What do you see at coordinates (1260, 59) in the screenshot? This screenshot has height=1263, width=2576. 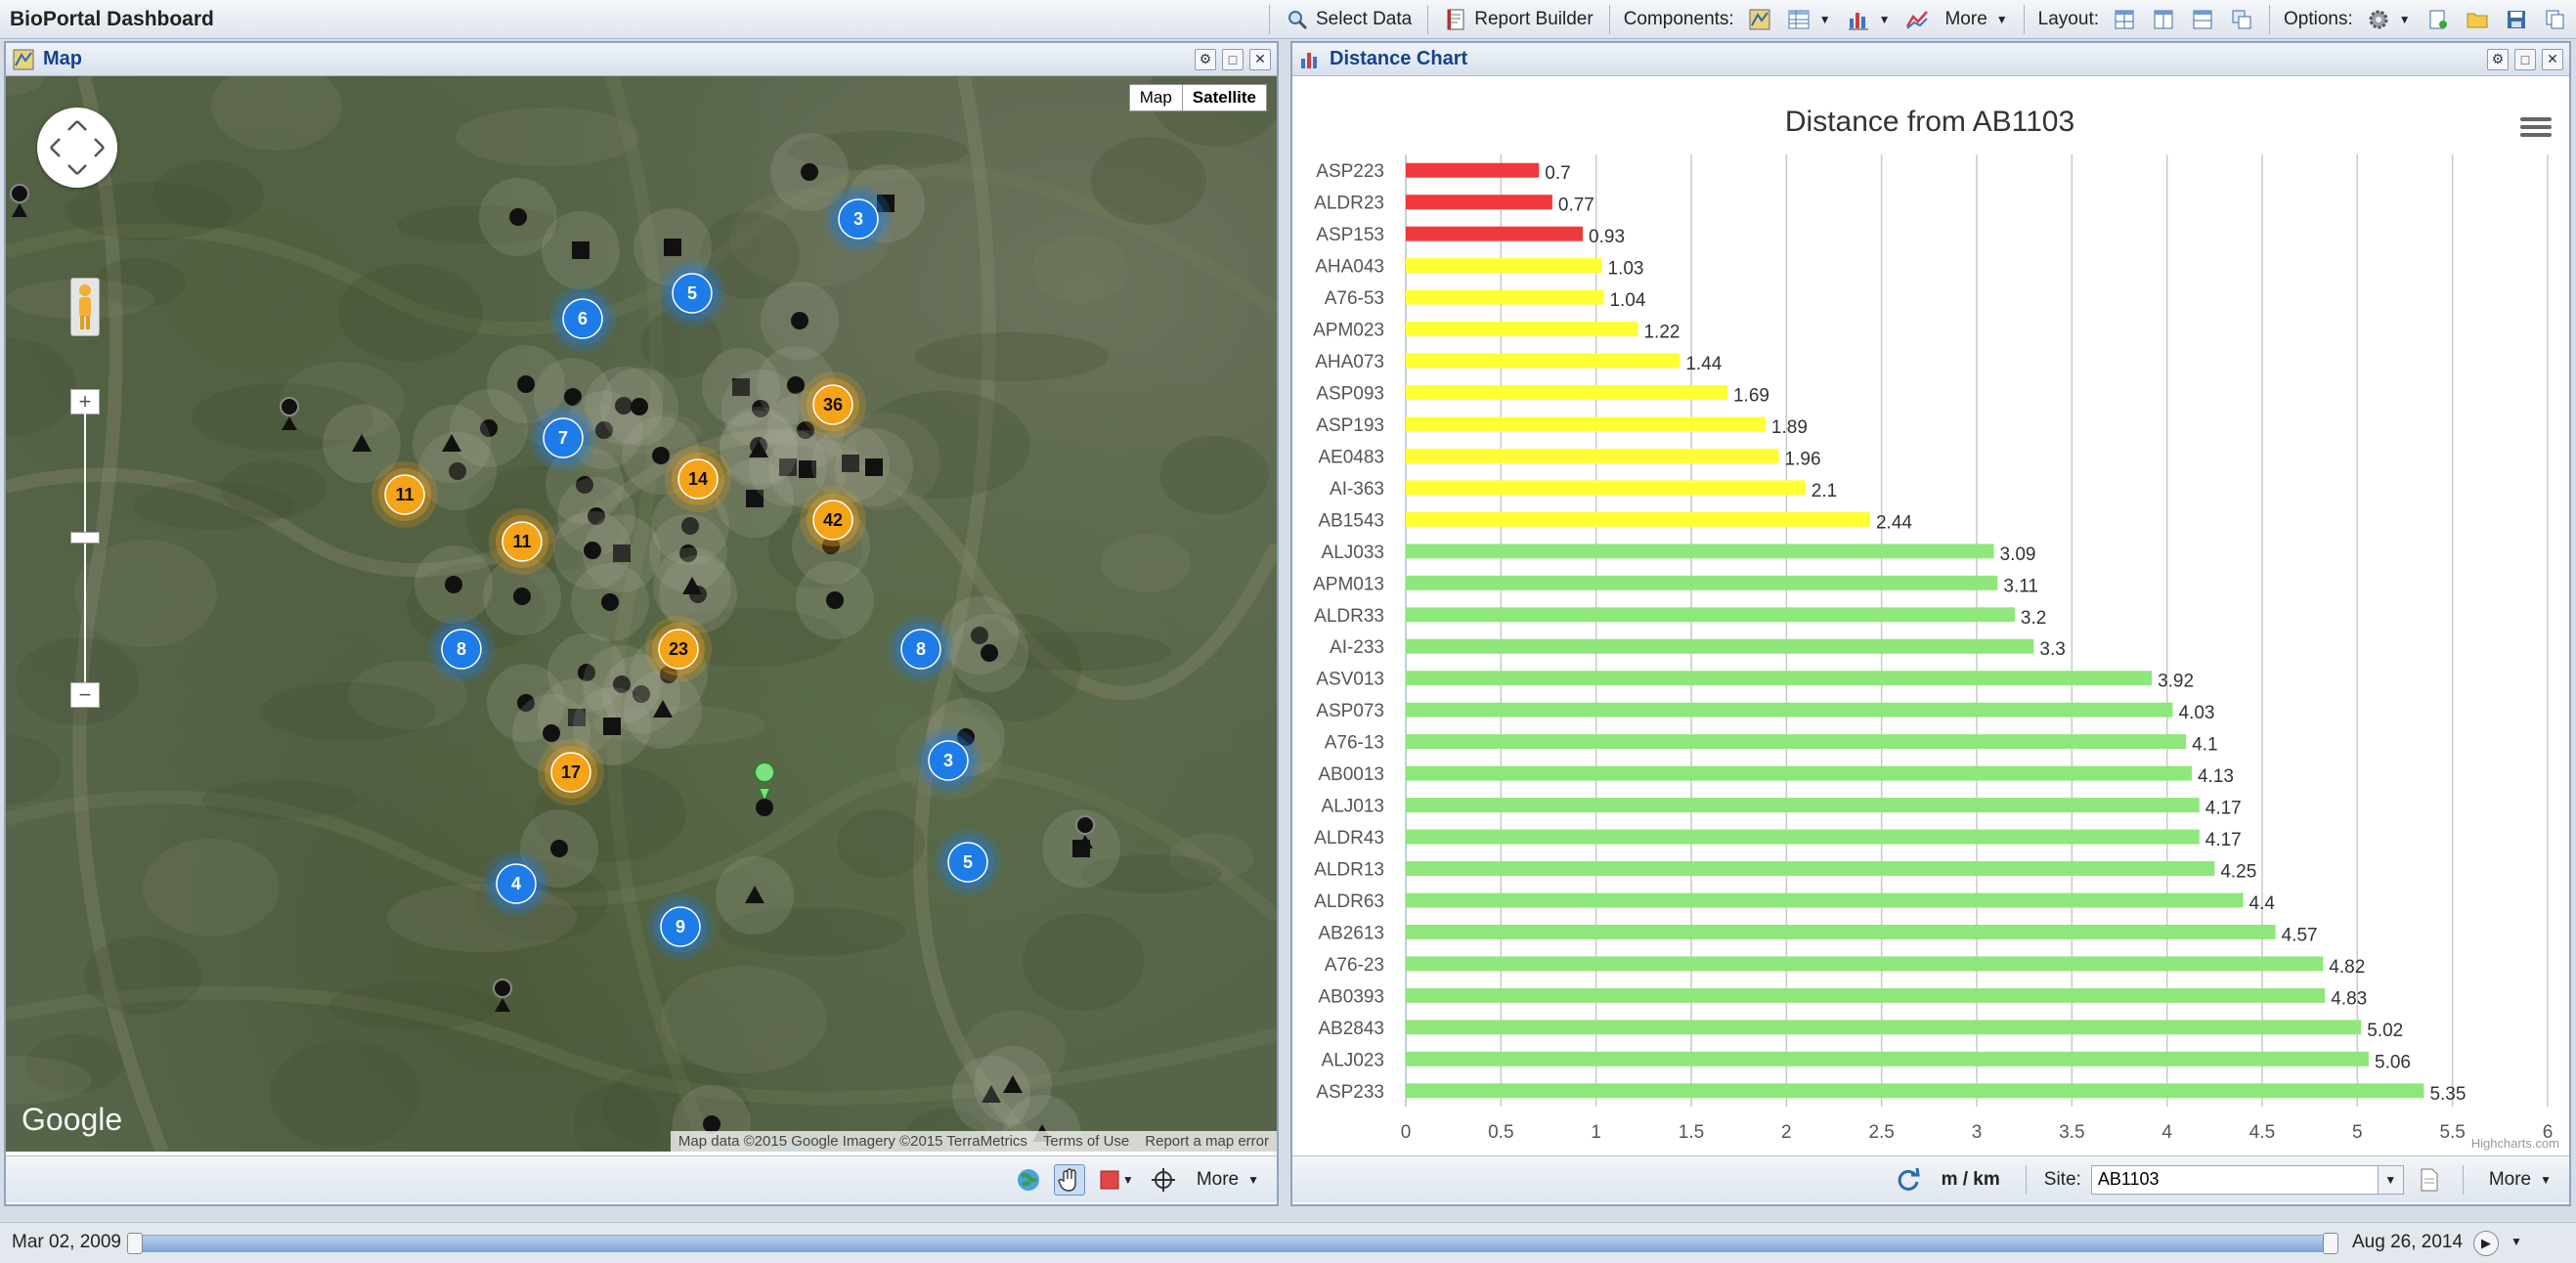 I see `close-button: ✕` at bounding box center [1260, 59].